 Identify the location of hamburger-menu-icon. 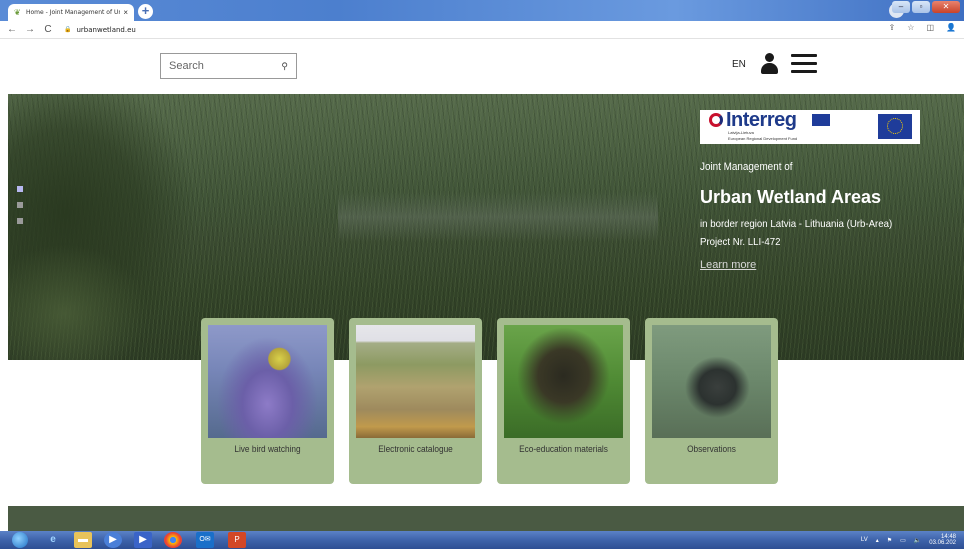
(804, 64).